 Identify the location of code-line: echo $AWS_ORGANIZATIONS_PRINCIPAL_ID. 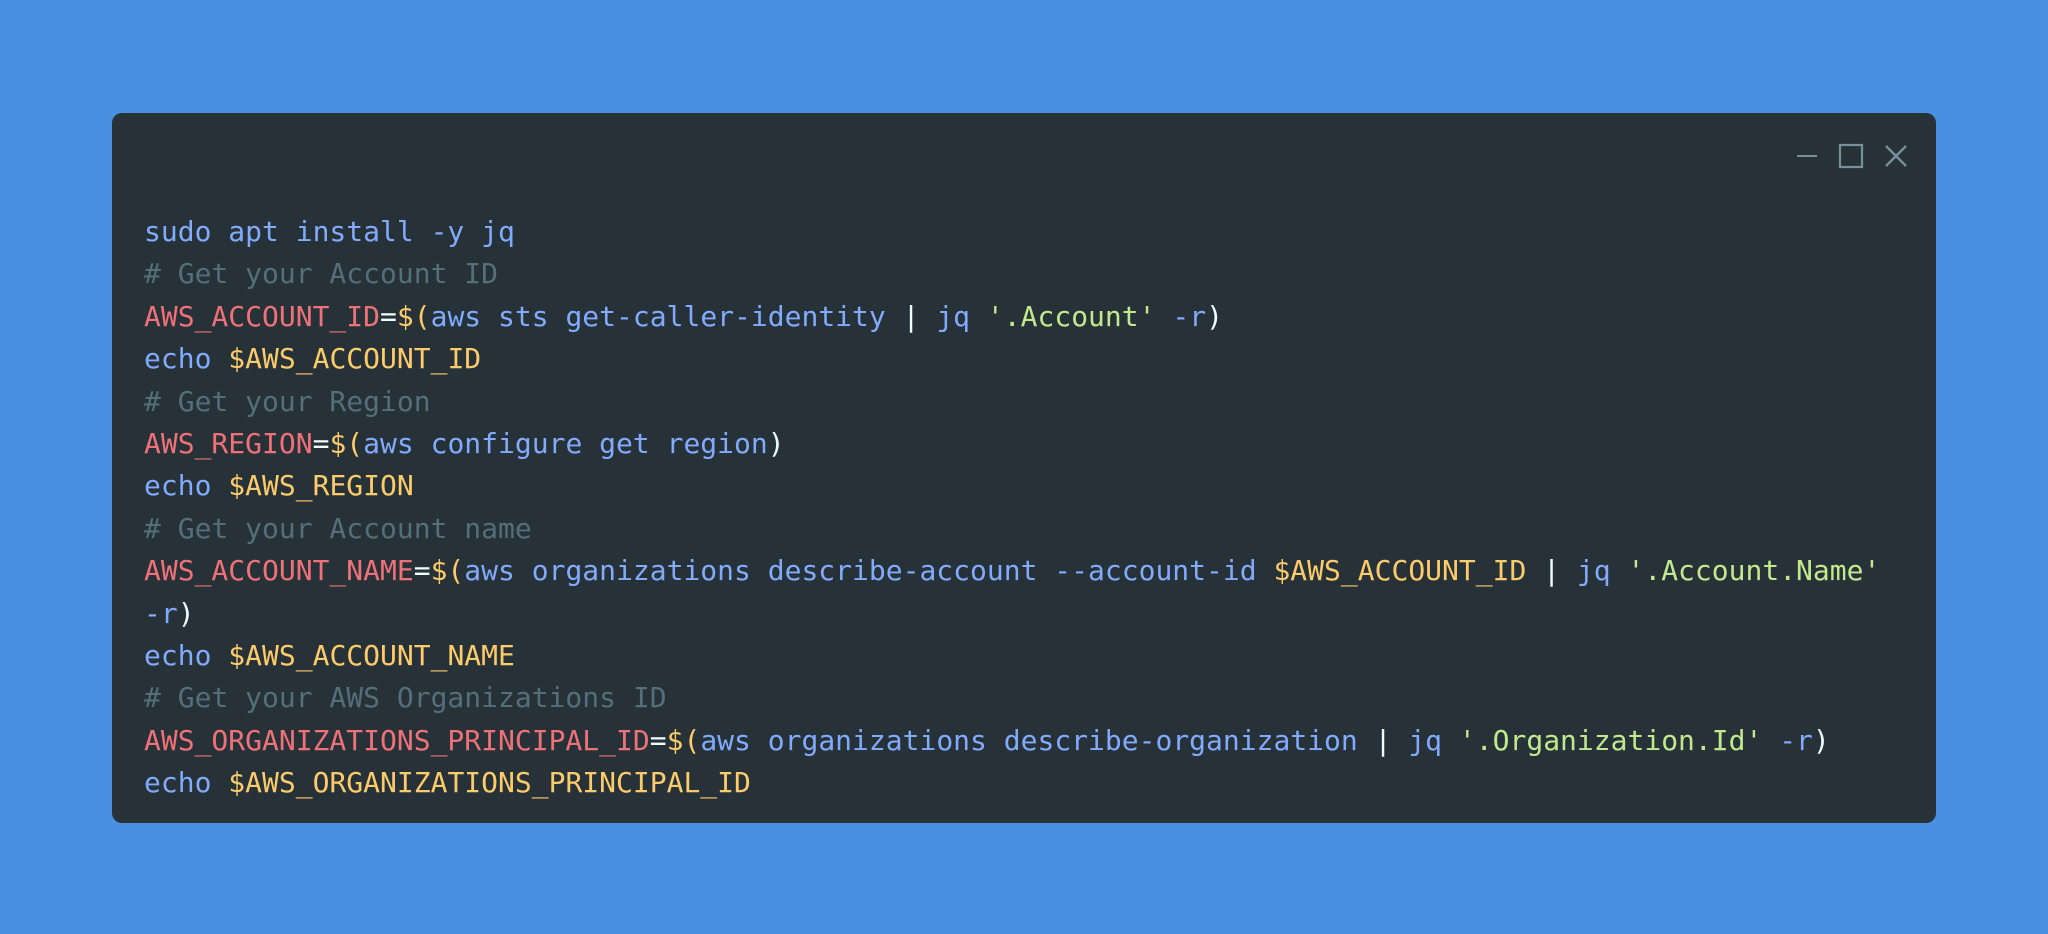
(1032, 783).